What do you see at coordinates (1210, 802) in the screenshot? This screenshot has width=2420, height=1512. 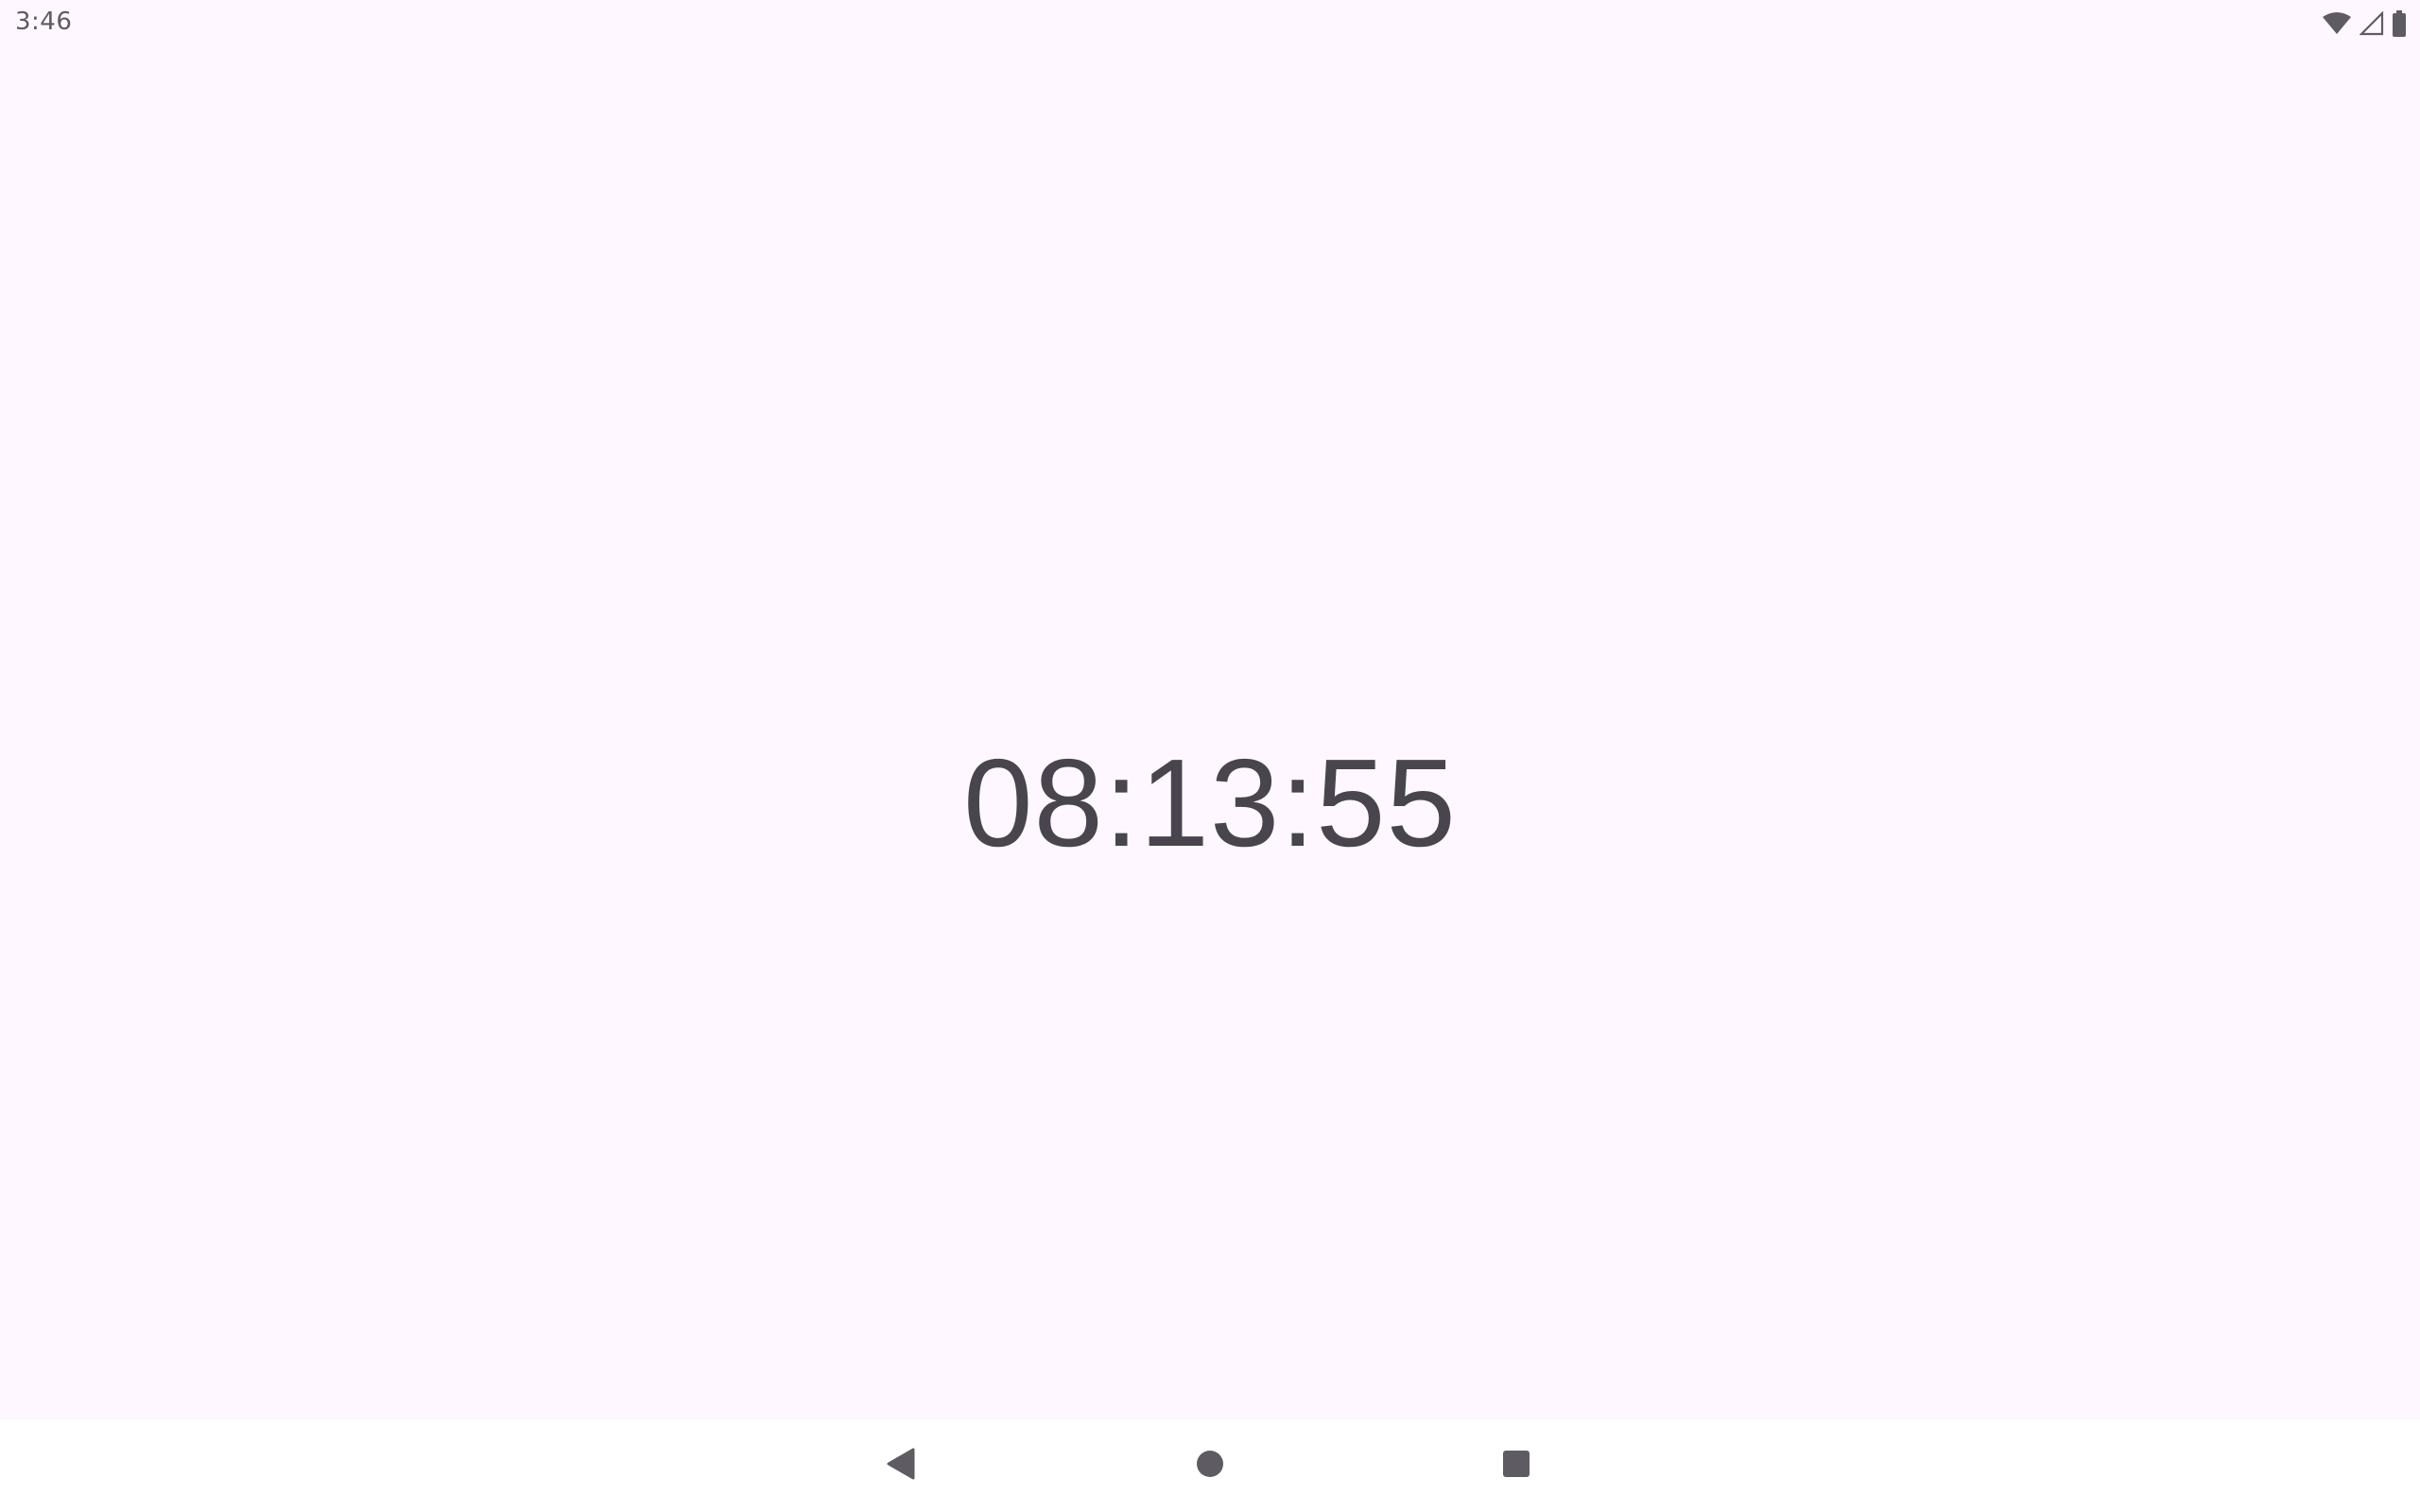 I see `clock-display: 08:13:55` at bounding box center [1210, 802].